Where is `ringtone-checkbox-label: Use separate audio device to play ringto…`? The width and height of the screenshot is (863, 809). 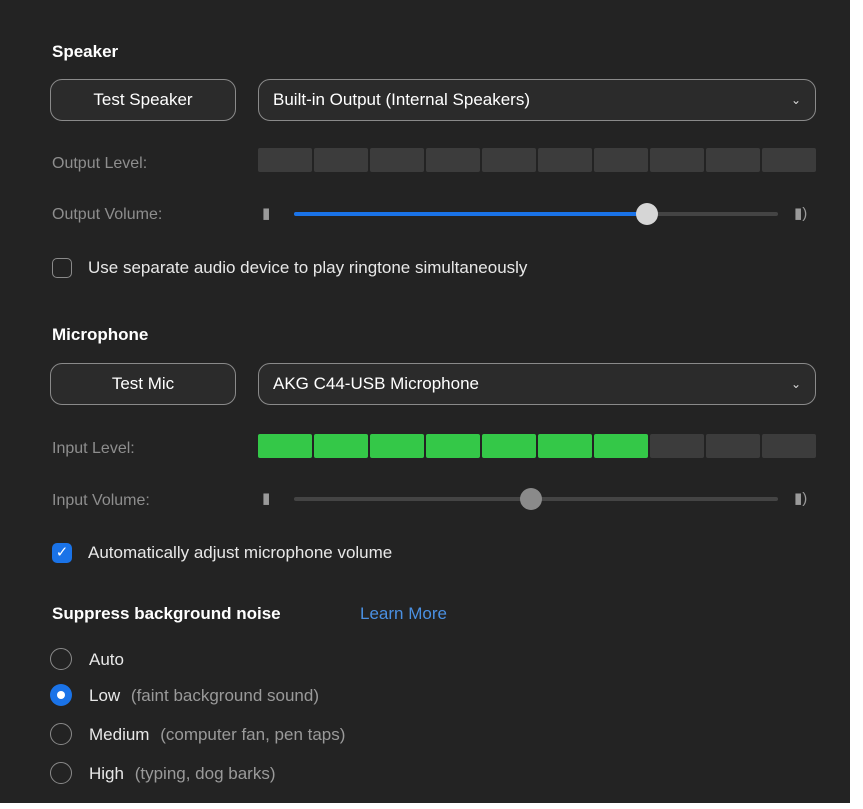
ringtone-checkbox-label: Use separate audio device to play ringto… is located at coordinates (308, 267).